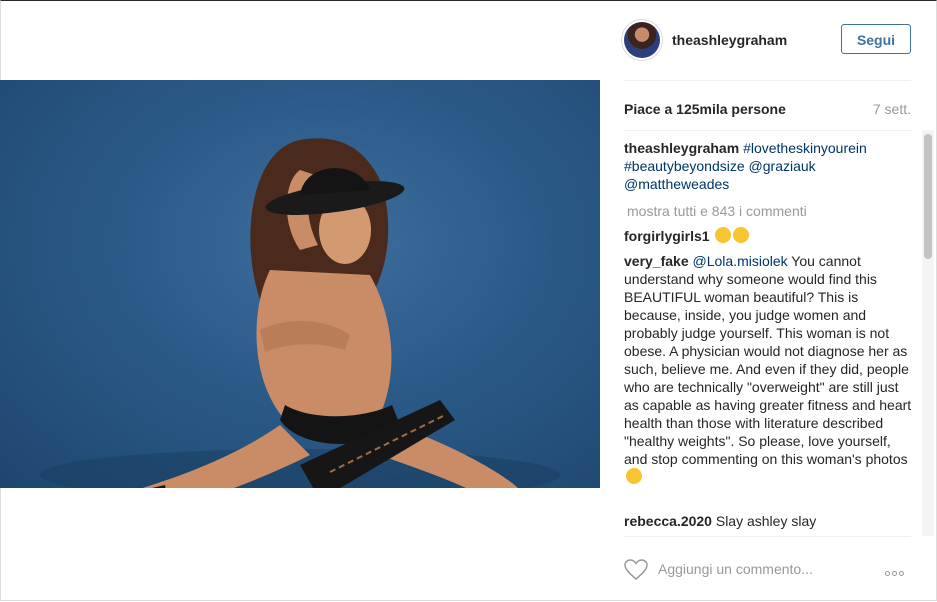 The image size is (937, 602). Describe the element at coordinates (723, 235) in the screenshot. I see `smiling-face-icon` at that location.